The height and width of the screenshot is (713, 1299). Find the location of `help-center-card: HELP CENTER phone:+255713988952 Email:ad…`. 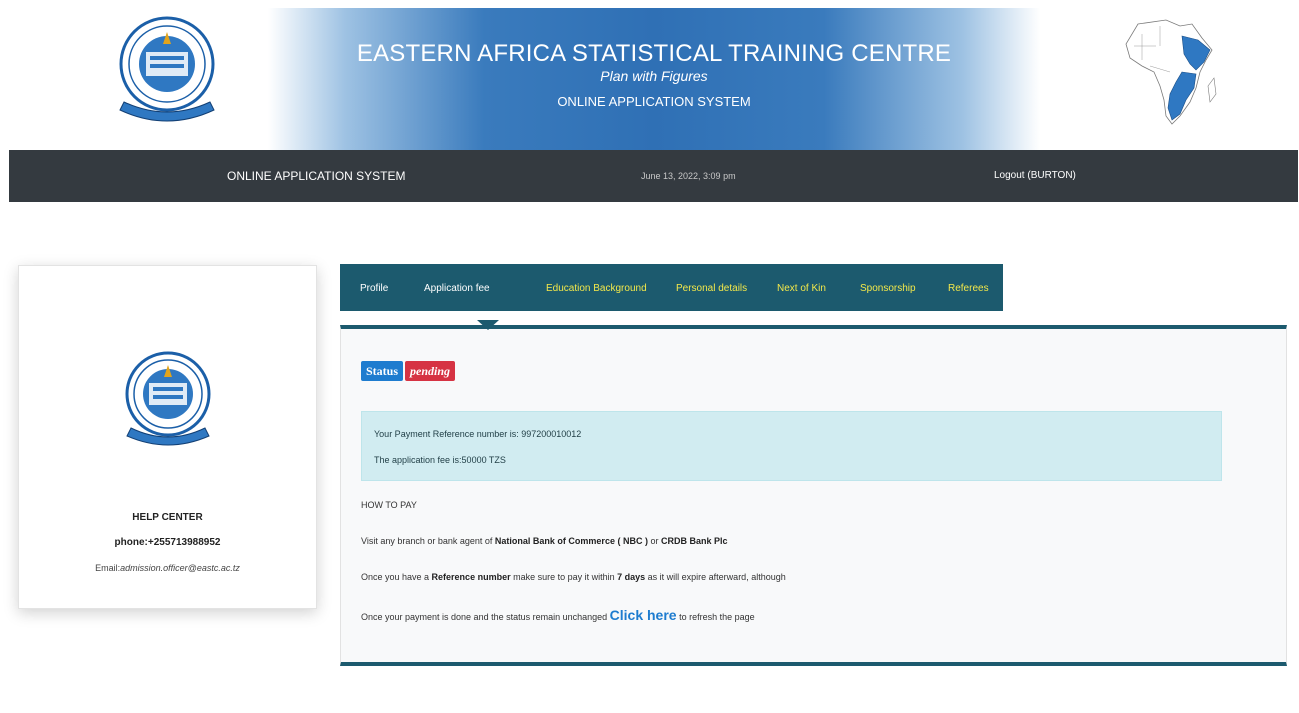

help-center-card: HELP CENTER phone:+255713988952 Email:ad… is located at coordinates (167, 437).